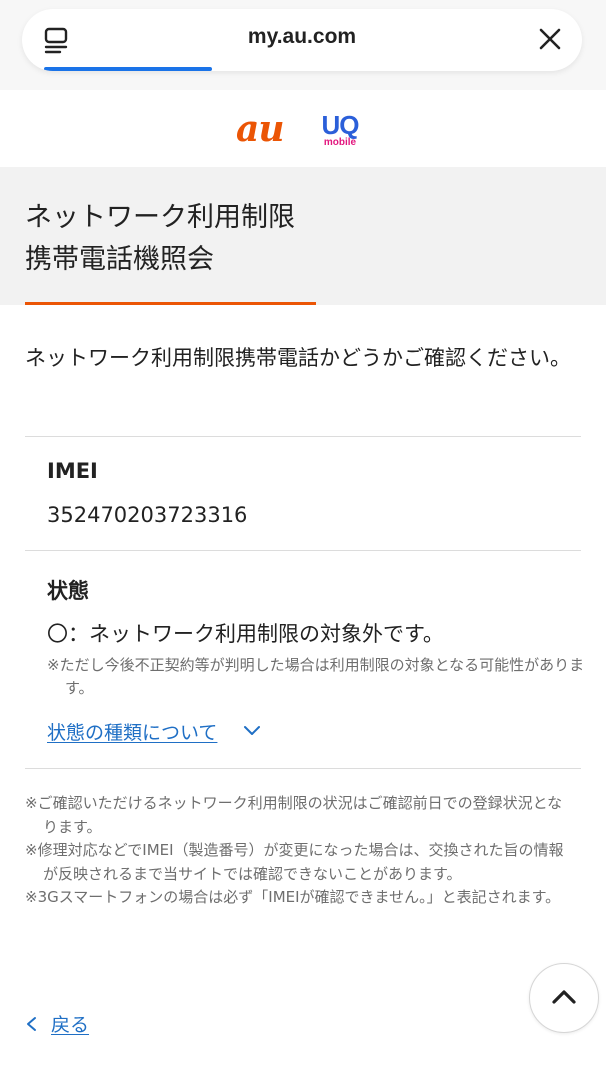  What do you see at coordinates (72, 471) in the screenshot?
I see `imei-label: IMEI` at bounding box center [72, 471].